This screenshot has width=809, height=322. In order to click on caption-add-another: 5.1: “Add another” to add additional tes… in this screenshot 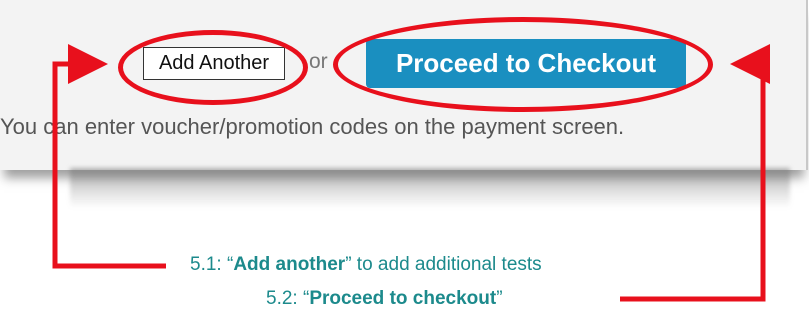, I will do `click(366, 264)`.